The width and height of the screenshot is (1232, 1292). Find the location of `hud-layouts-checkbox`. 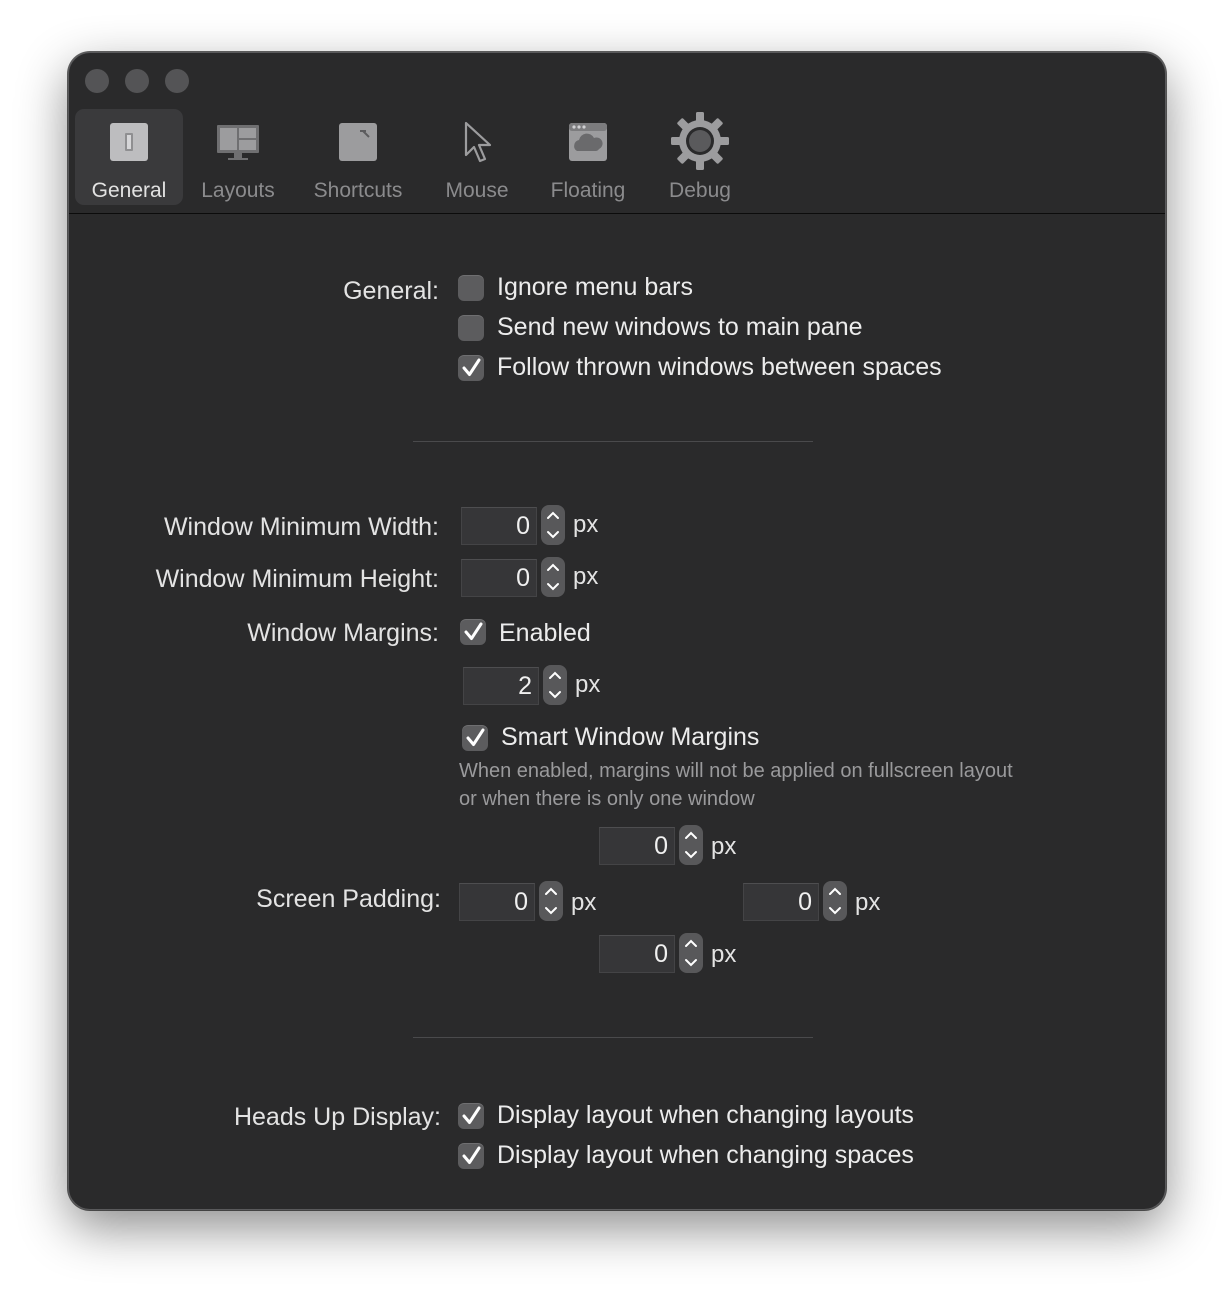

hud-layouts-checkbox is located at coordinates (471, 1116).